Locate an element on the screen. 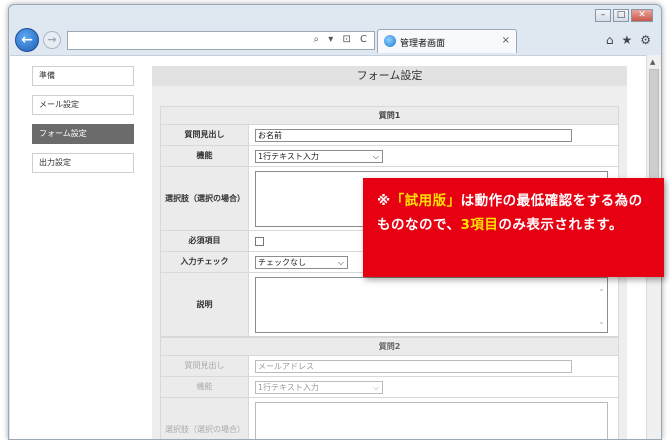 Image resolution: width=670 pixels, height=440 pixels. sidebar-item-mail-settings: メール設定 is located at coordinates (83, 105).